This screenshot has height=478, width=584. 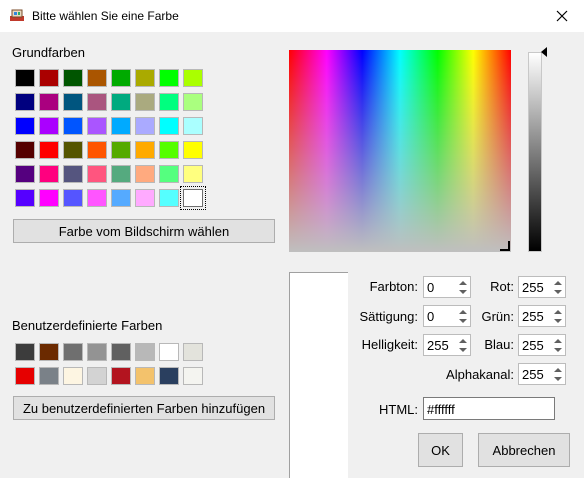 I want to click on html-color-input: #ffffff, so click(x=489, y=408).